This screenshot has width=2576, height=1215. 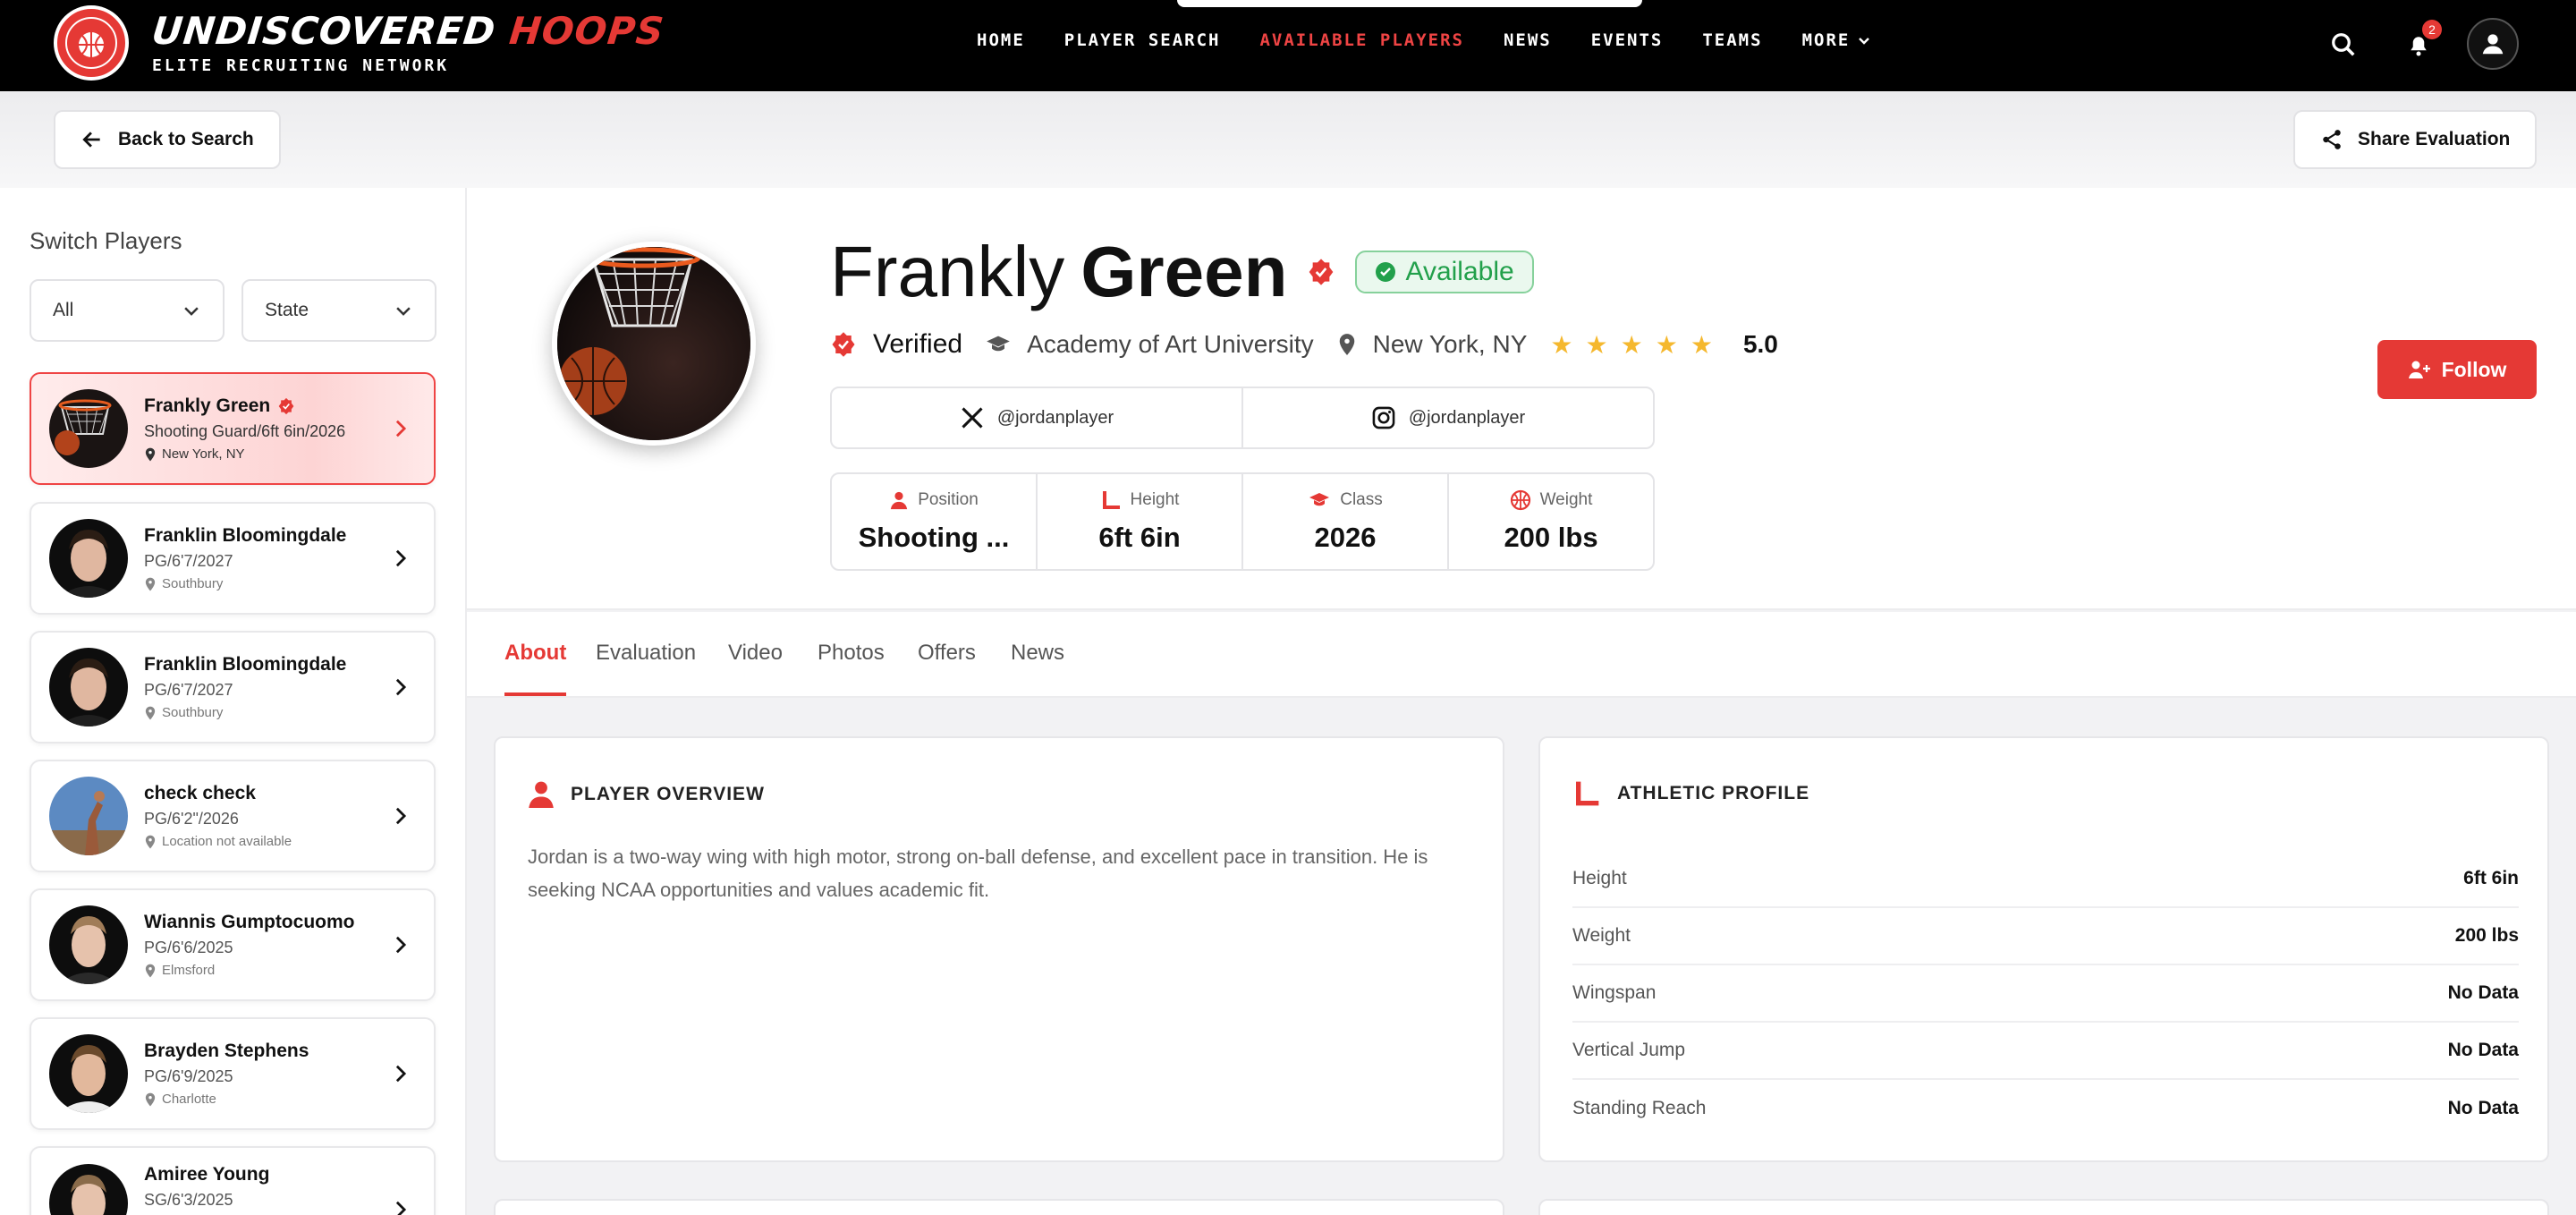 What do you see at coordinates (245, 536) in the screenshot?
I see `player-name: Franklin Bloomingdale` at bounding box center [245, 536].